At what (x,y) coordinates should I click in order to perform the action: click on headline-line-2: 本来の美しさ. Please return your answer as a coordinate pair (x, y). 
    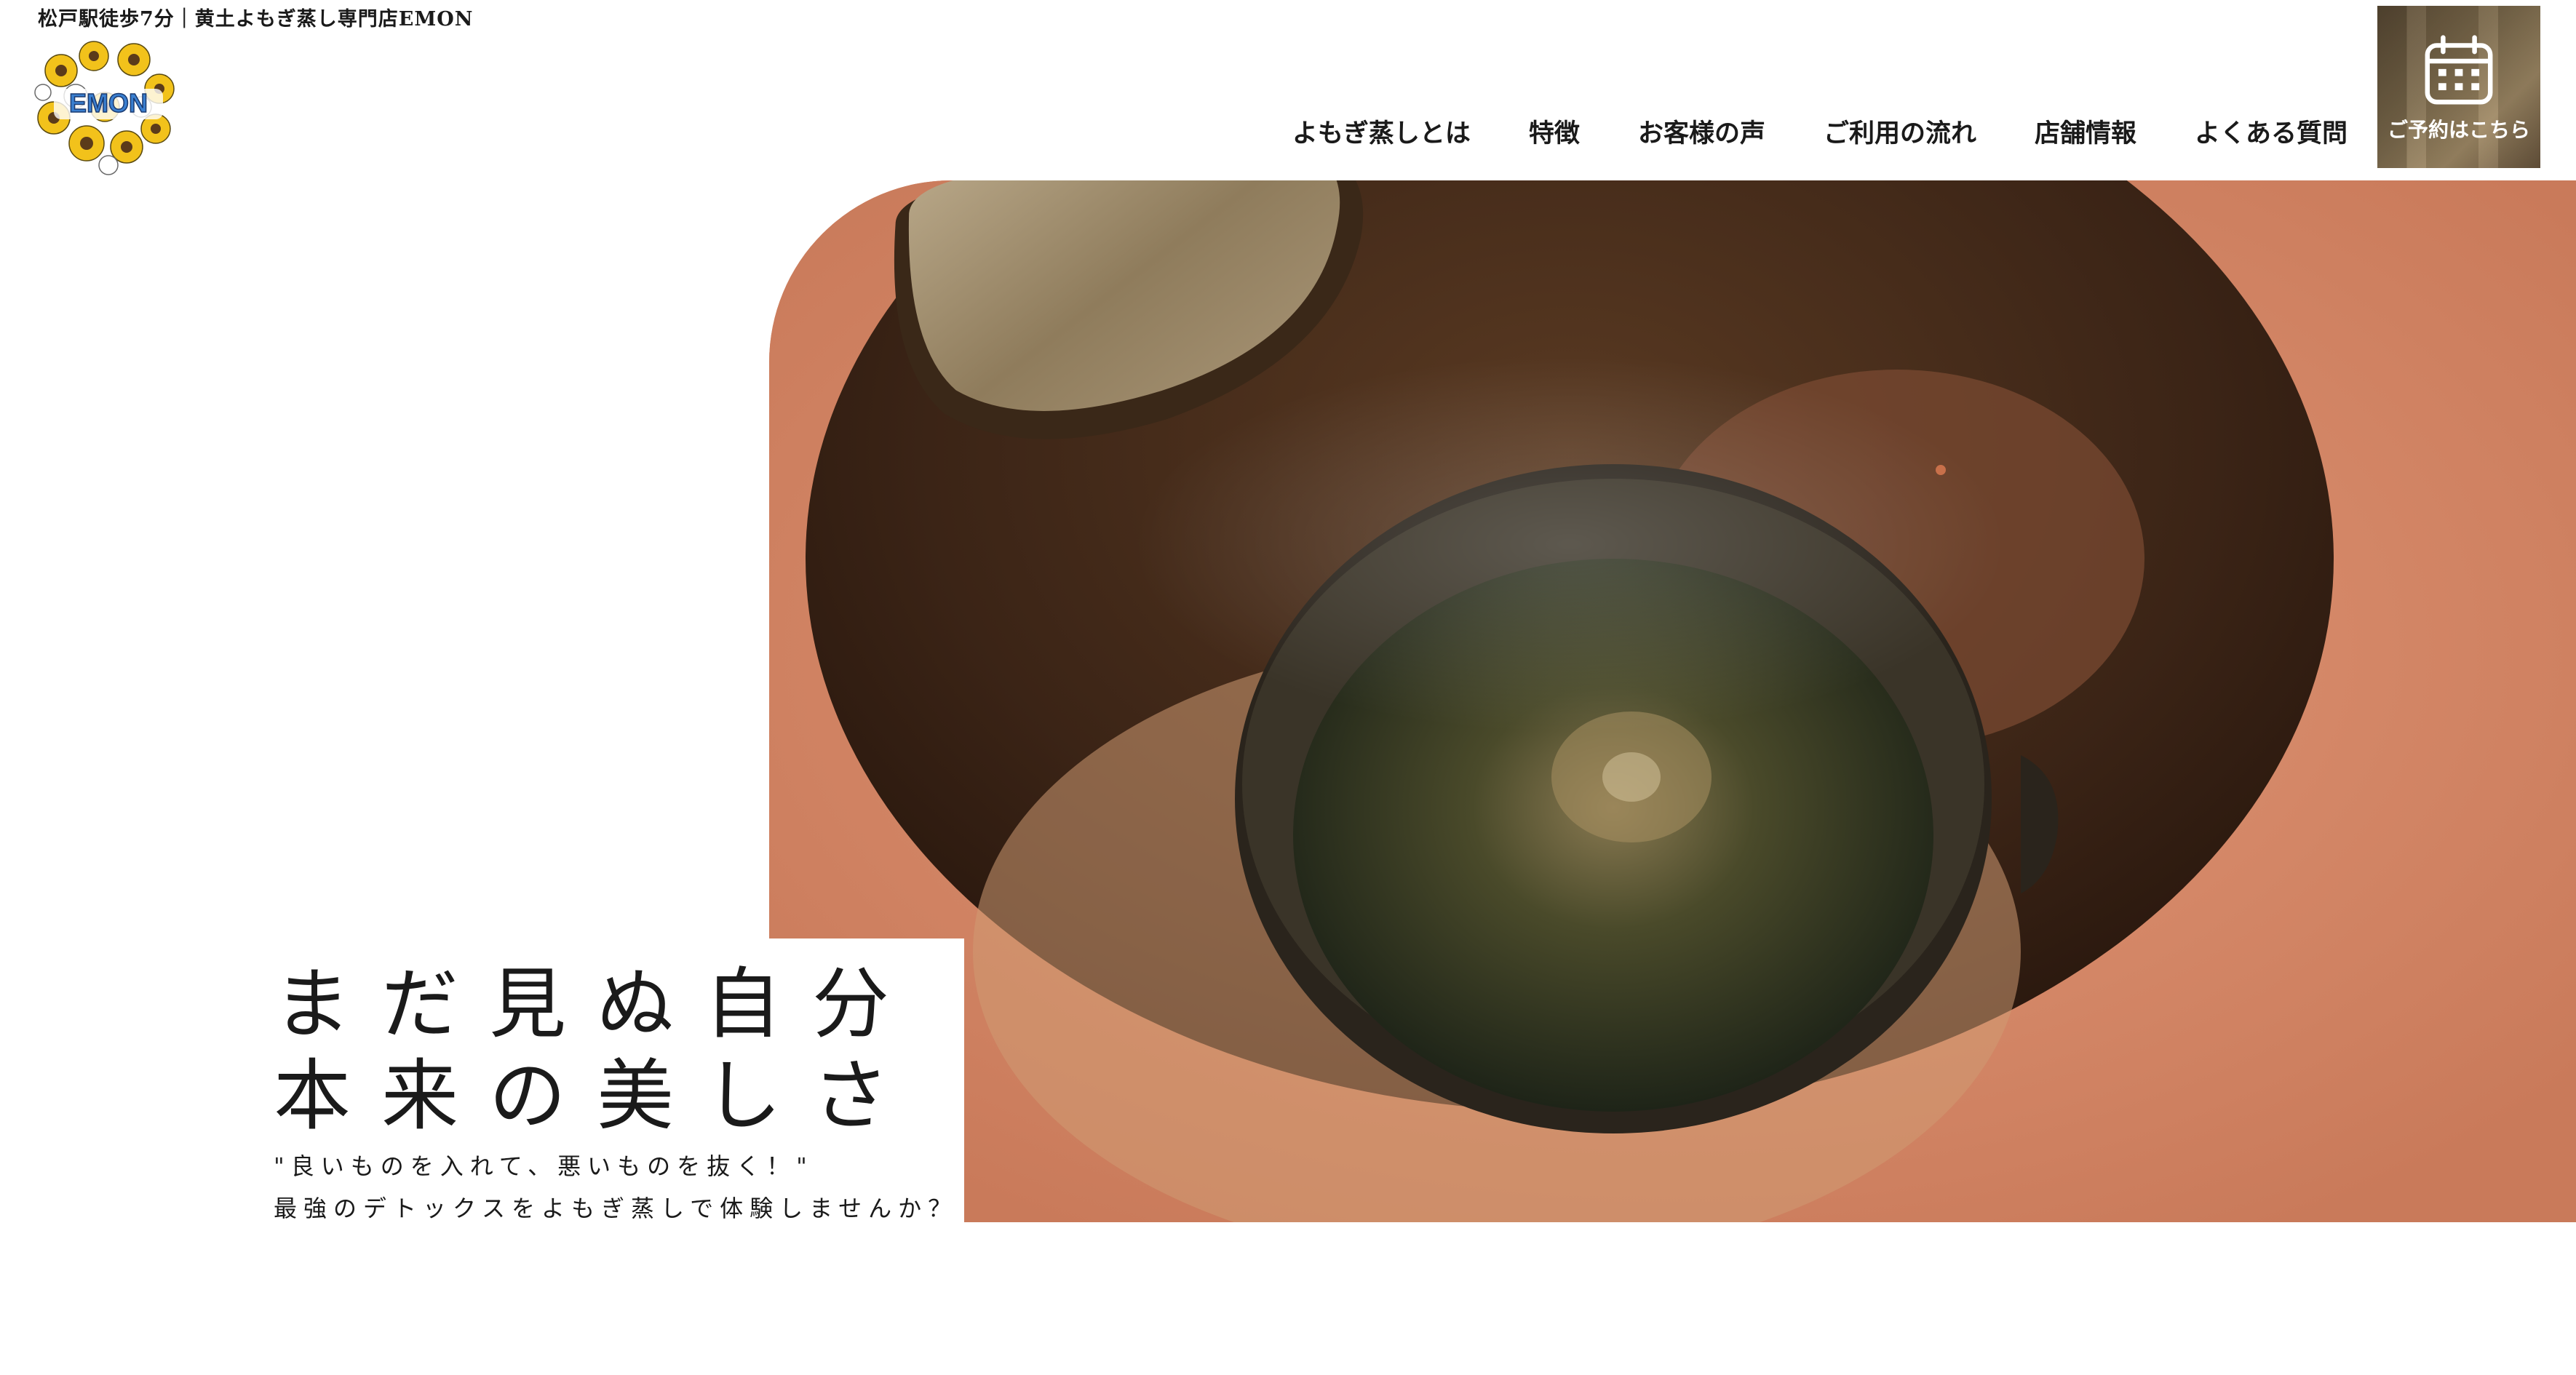
    Looking at the image, I should click on (597, 1096).